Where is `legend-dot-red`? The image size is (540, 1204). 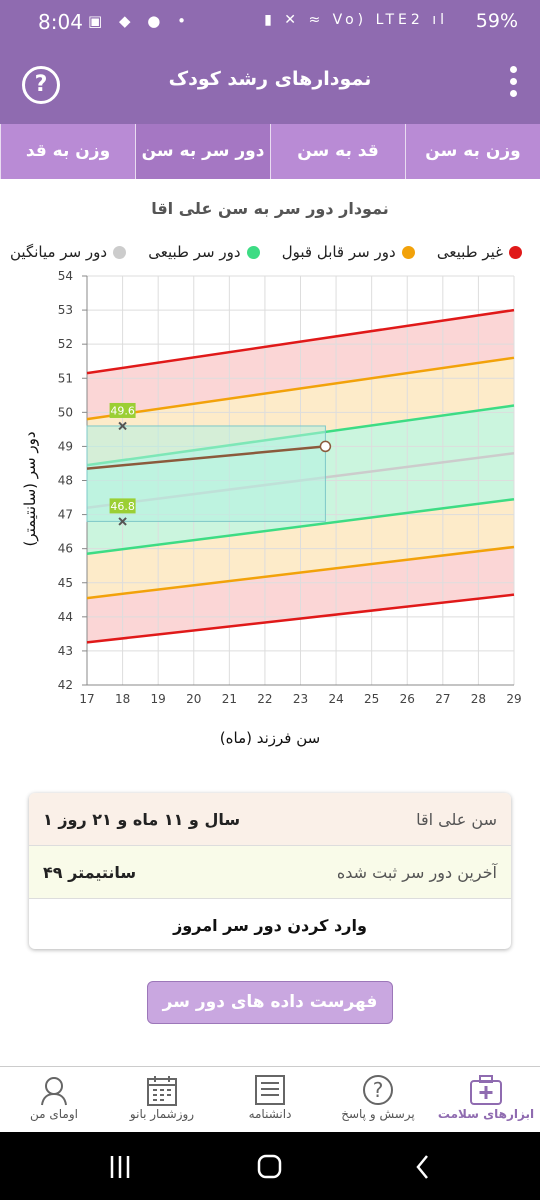
legend-dot-red is located at coordinates (515, 252).